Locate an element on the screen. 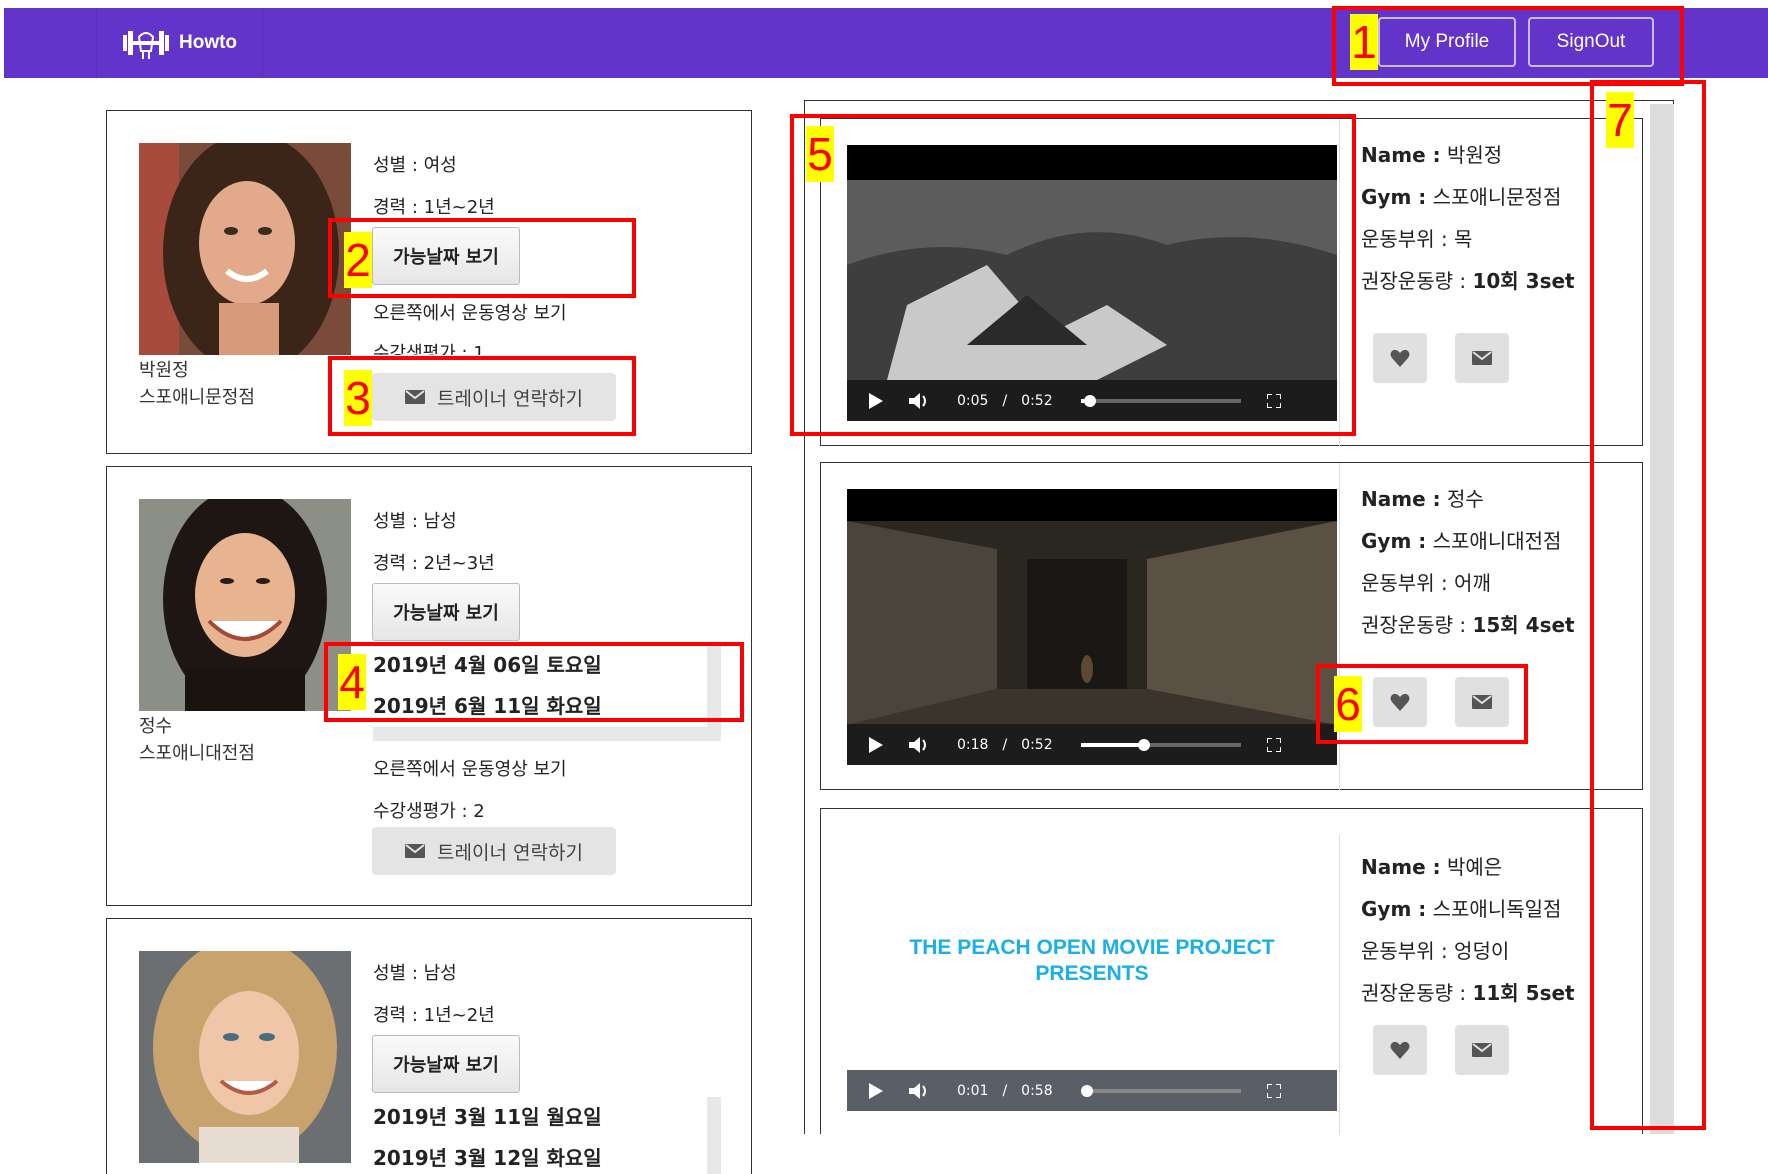  trainer-career: 경력 : 1년~2년 is located at coordinates (434, 207).